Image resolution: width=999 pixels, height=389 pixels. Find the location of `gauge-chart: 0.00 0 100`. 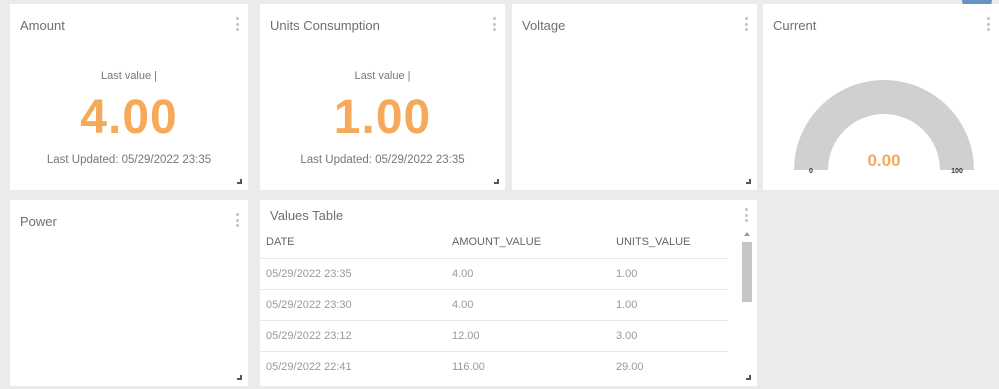

gauge-chart: 0.00 0 100 is located at coordinates (884, 127).